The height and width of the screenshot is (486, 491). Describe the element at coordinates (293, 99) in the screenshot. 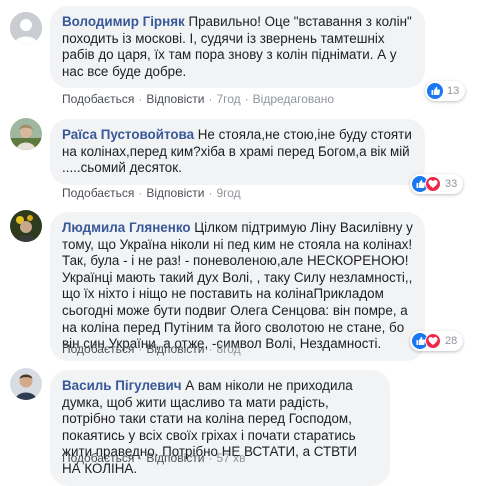

I see `edited-label: Відредаговано` at that location.